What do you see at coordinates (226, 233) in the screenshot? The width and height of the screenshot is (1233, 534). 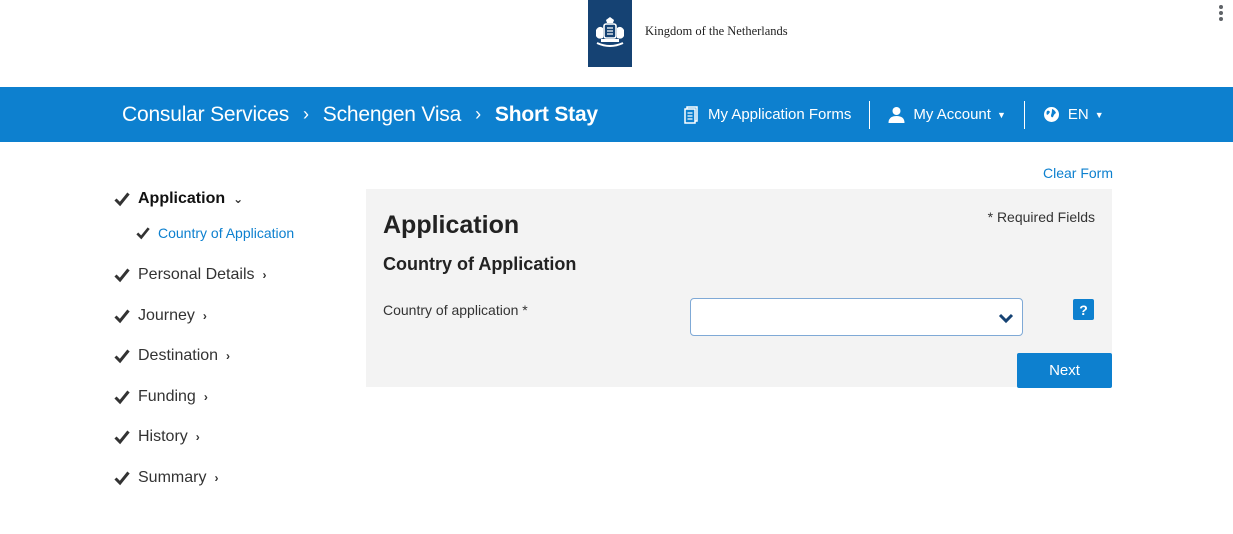 I see `sidebar-substep-label: Country of Application` at bounding box center [226, 233].